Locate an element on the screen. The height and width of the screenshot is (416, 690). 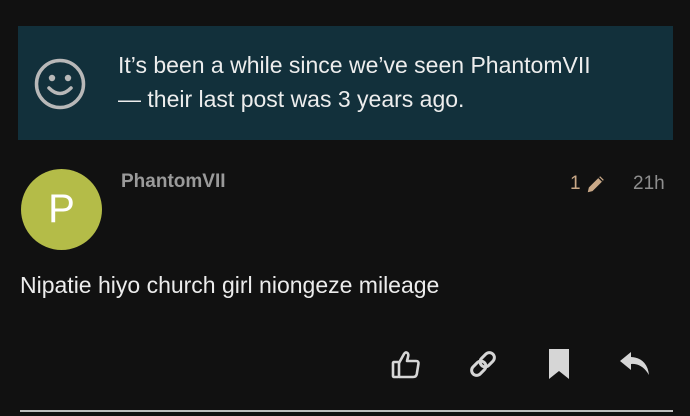
like-button is located at coordinates (406, 364).